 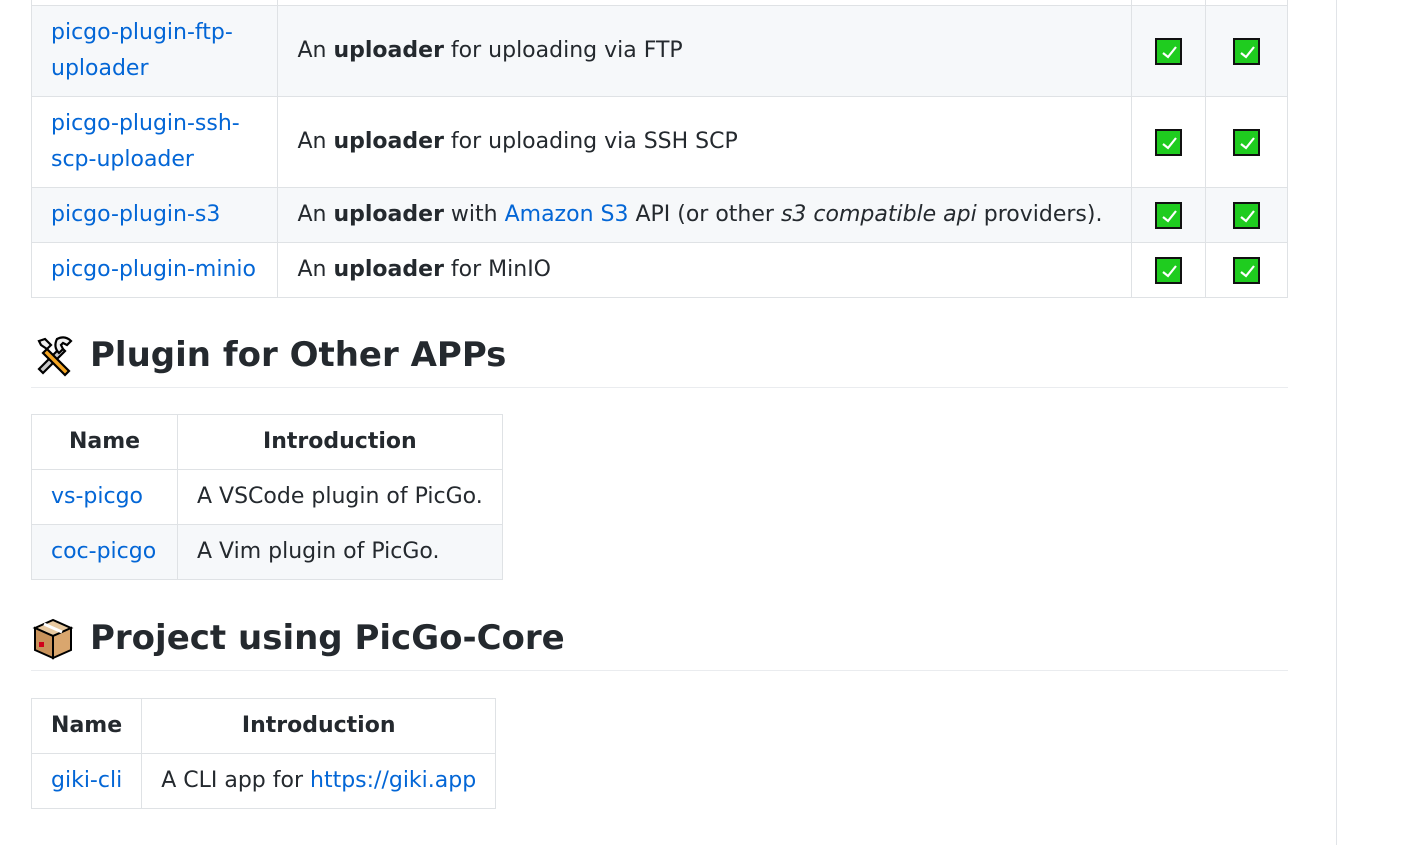 I want to click on table-row: coc-picgo A Vim plugin of PicGo., so click(x=267, y=552).